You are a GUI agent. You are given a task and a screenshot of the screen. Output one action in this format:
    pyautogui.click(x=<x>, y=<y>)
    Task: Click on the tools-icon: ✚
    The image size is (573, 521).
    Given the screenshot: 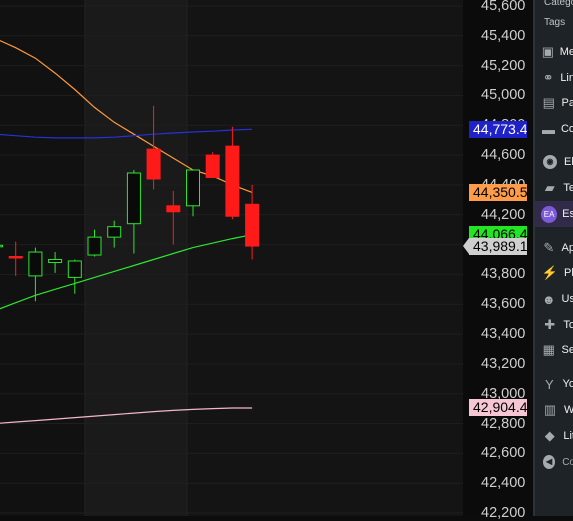 What is the action you would take?
    pyautogui.click(x=550, y=324)
    